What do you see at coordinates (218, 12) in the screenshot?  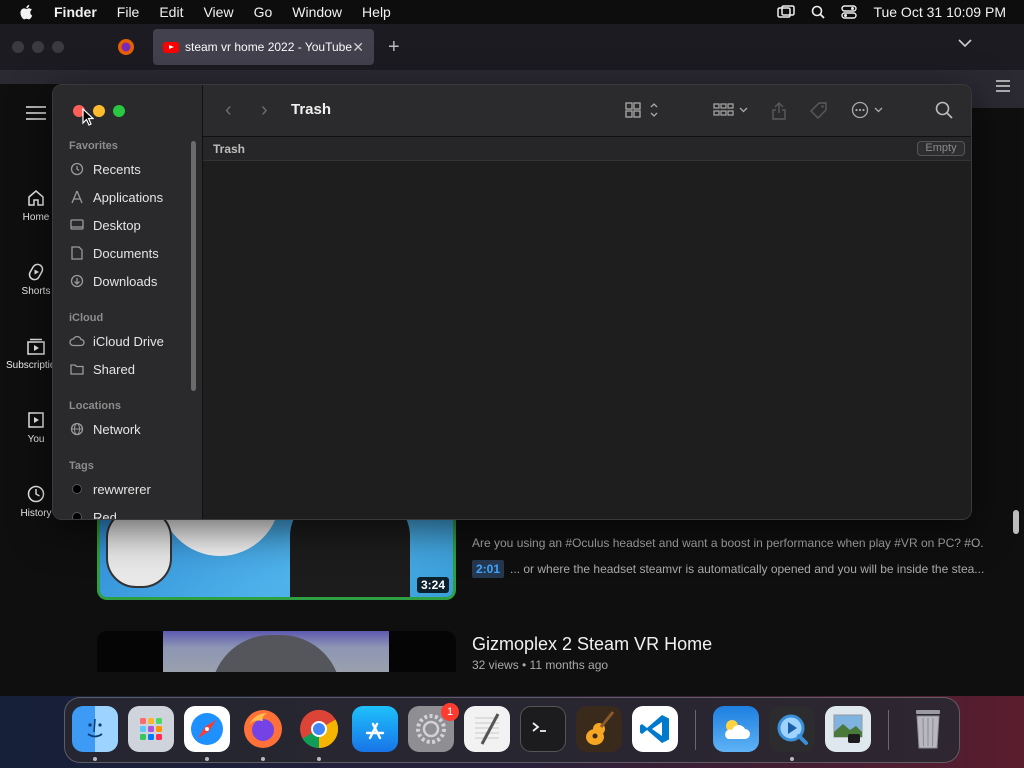 I see `menu-view: View` at bounding box center [218, 12].